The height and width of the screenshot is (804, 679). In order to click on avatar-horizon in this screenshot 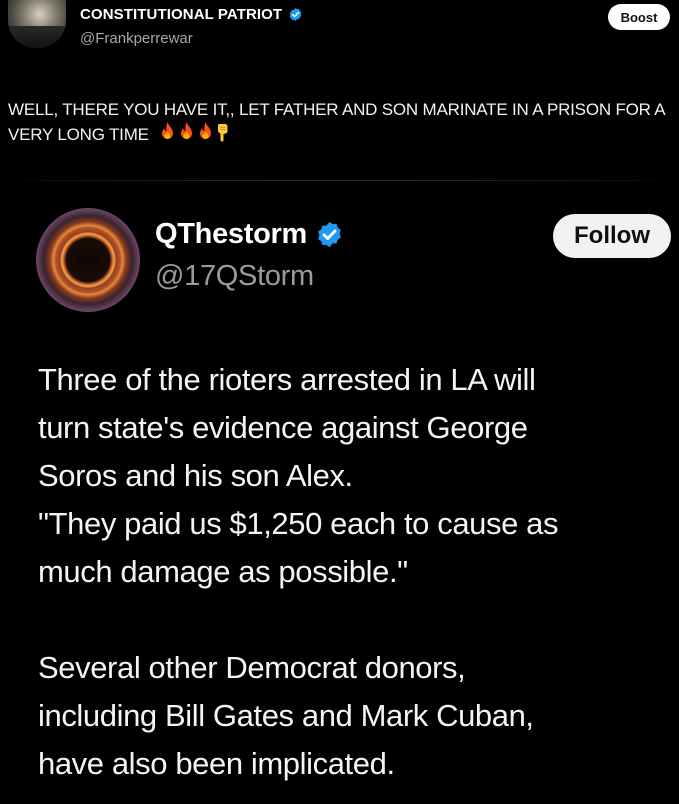, I will do `click(37, 37)`.